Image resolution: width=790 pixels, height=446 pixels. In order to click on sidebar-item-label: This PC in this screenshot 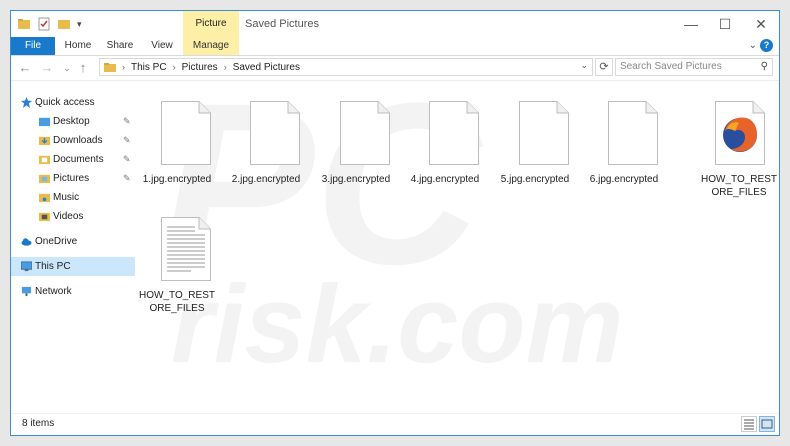, I will do `click(53, 266)`.